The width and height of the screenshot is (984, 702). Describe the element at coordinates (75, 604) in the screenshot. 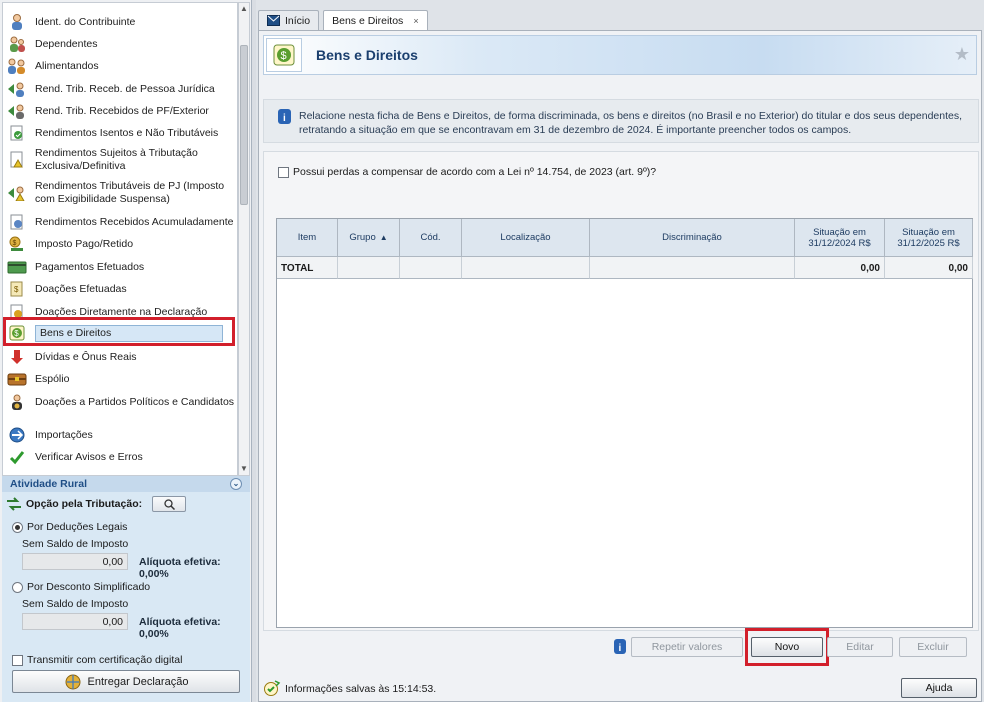

I see `sem-saldo-label-2: Sem Saldo de Imposto` at that location.